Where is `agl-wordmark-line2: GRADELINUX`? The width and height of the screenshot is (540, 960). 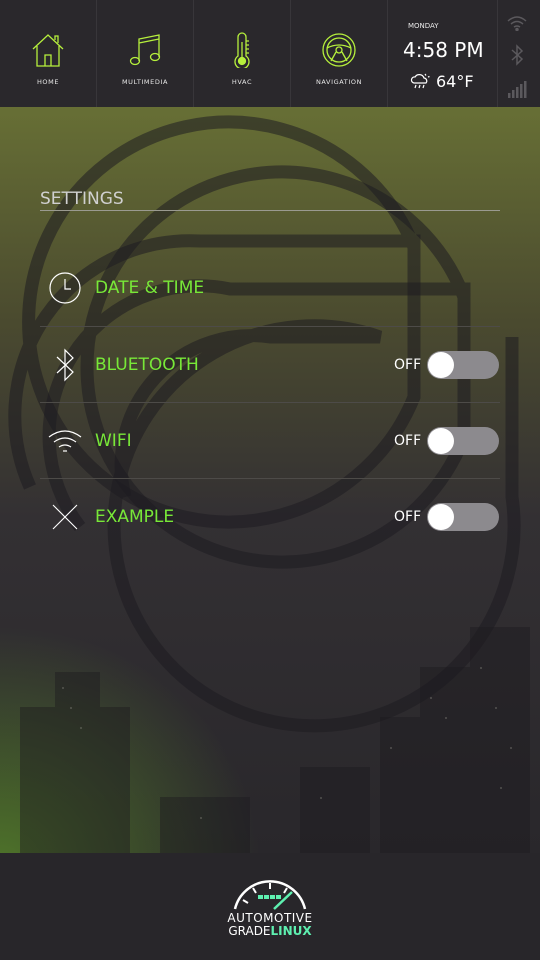 agl-wordmark-line2: GRADELINUX is located at coordinates (270, 931).